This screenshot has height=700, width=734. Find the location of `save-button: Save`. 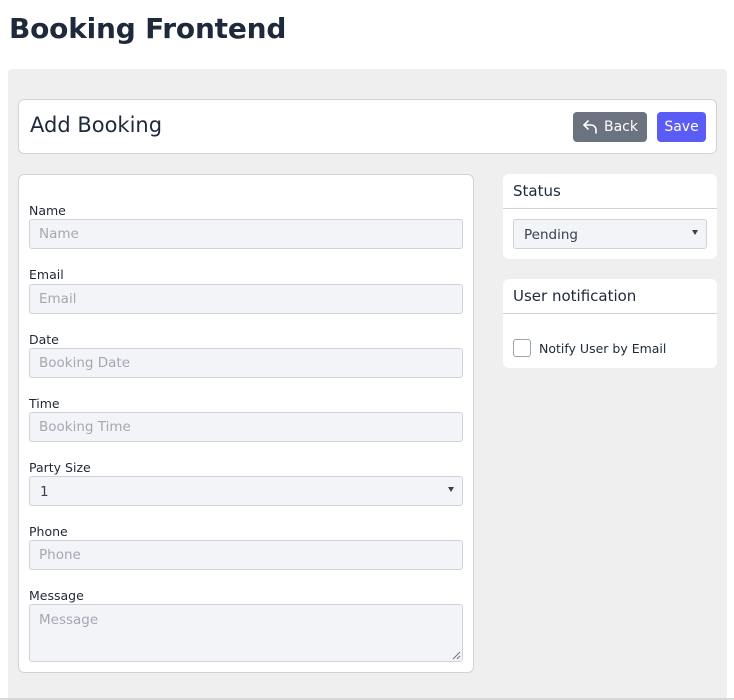

save-button: Save is located at coordinates (681, 127).